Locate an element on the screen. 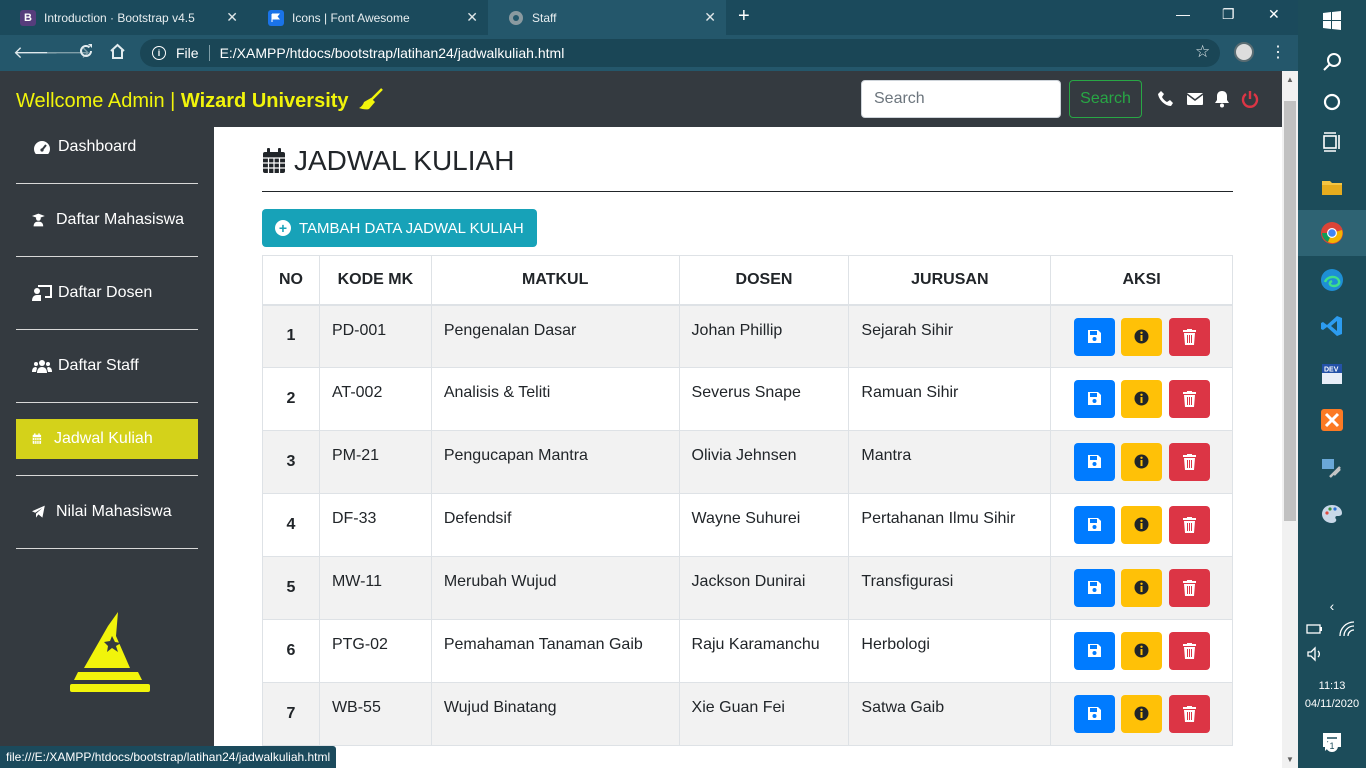 The width and height of the screenshot is (1366, 768). phone-icon is located at coordinates (1166, 99).